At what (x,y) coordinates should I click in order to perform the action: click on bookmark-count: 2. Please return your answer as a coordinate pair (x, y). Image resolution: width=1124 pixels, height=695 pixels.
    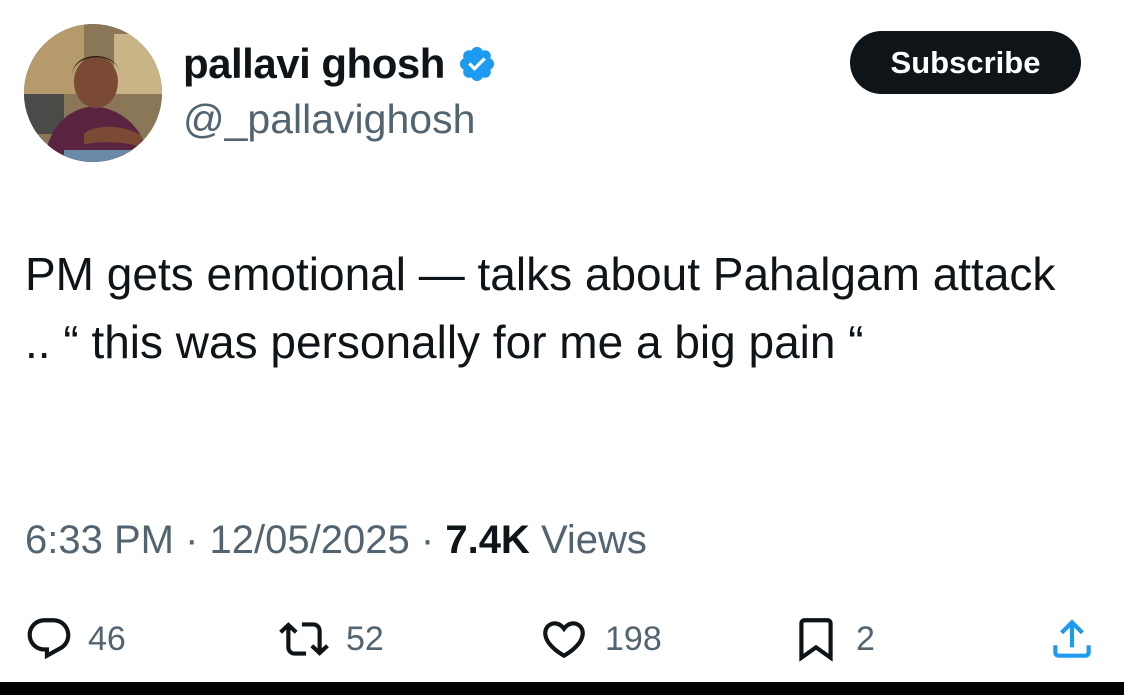
    Looking at the image, I should click on (865, 638).